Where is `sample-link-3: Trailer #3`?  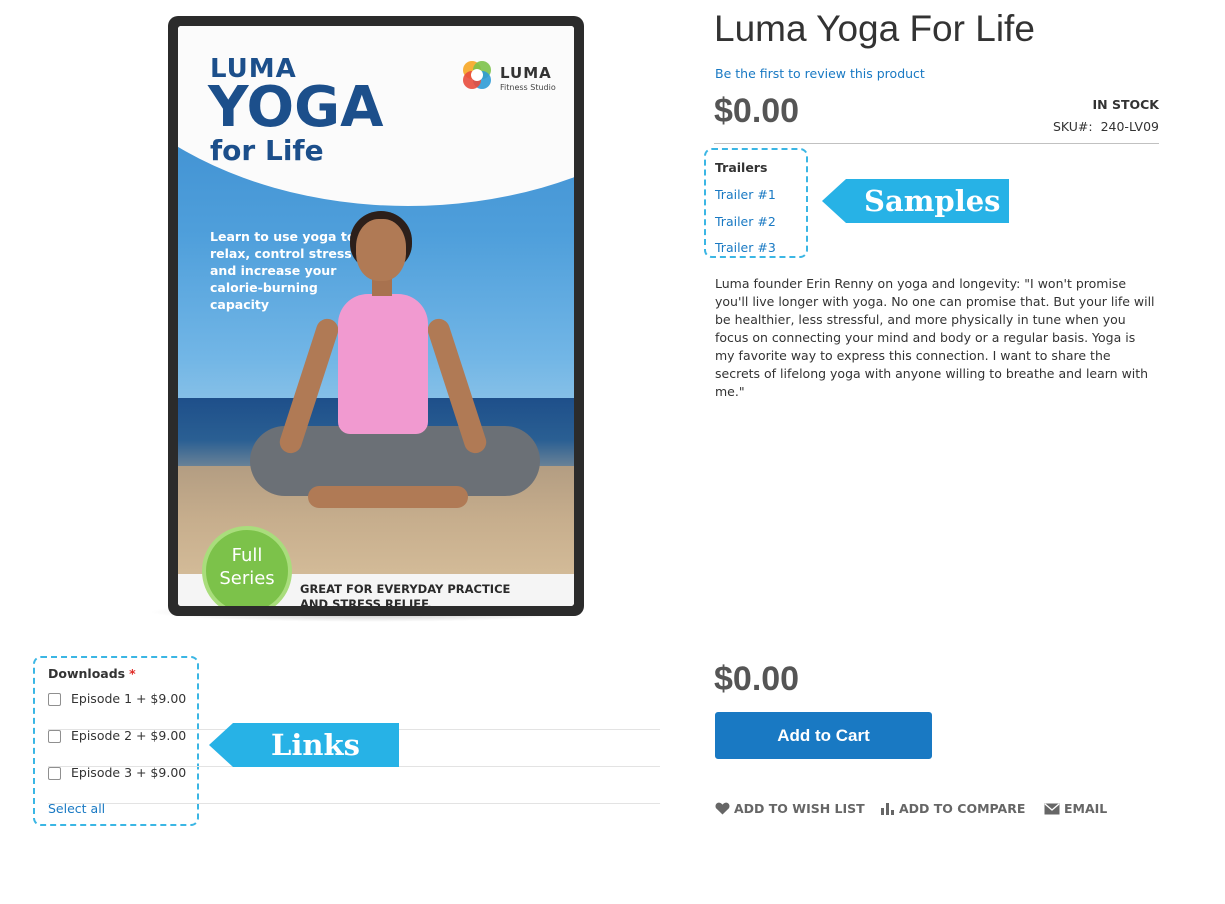
sample-link-3: Trailer #3 is located at coordinates (745, 247).